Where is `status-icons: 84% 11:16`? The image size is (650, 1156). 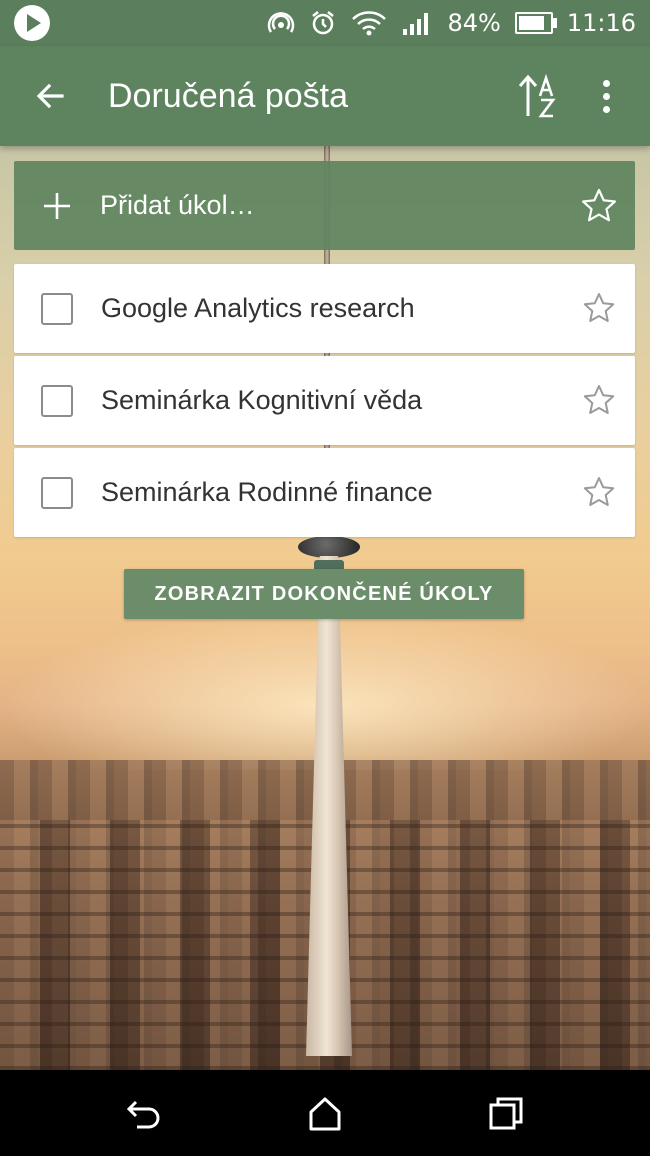
status-icons: 84% 11:16 is located at coordinates (451, 23).